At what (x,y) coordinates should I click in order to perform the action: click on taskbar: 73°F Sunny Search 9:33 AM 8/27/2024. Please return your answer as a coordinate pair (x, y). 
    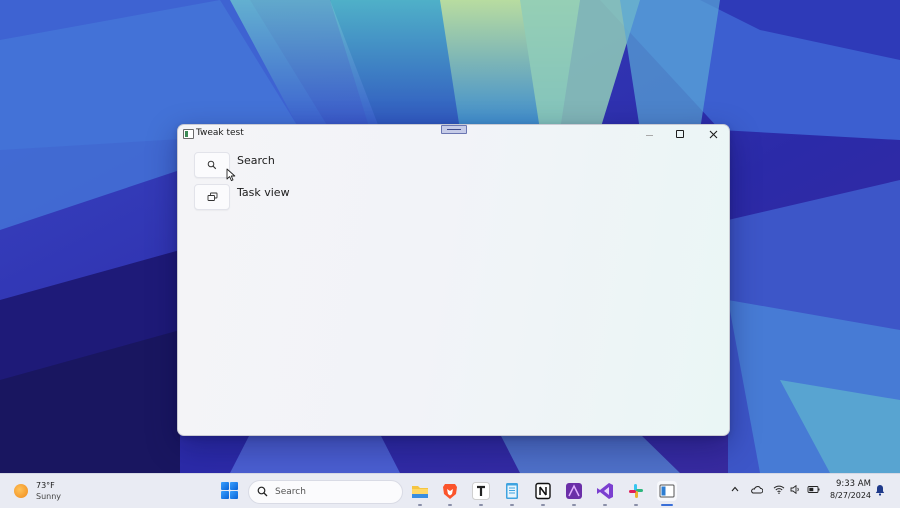
    Looking at the image, I should click on (450, 490).